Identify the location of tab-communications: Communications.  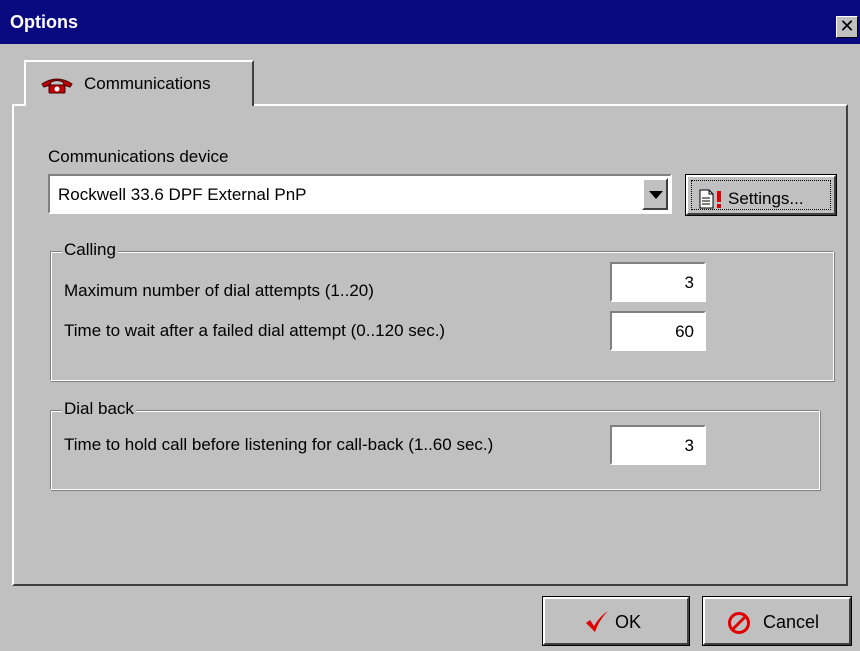
(139, 83).